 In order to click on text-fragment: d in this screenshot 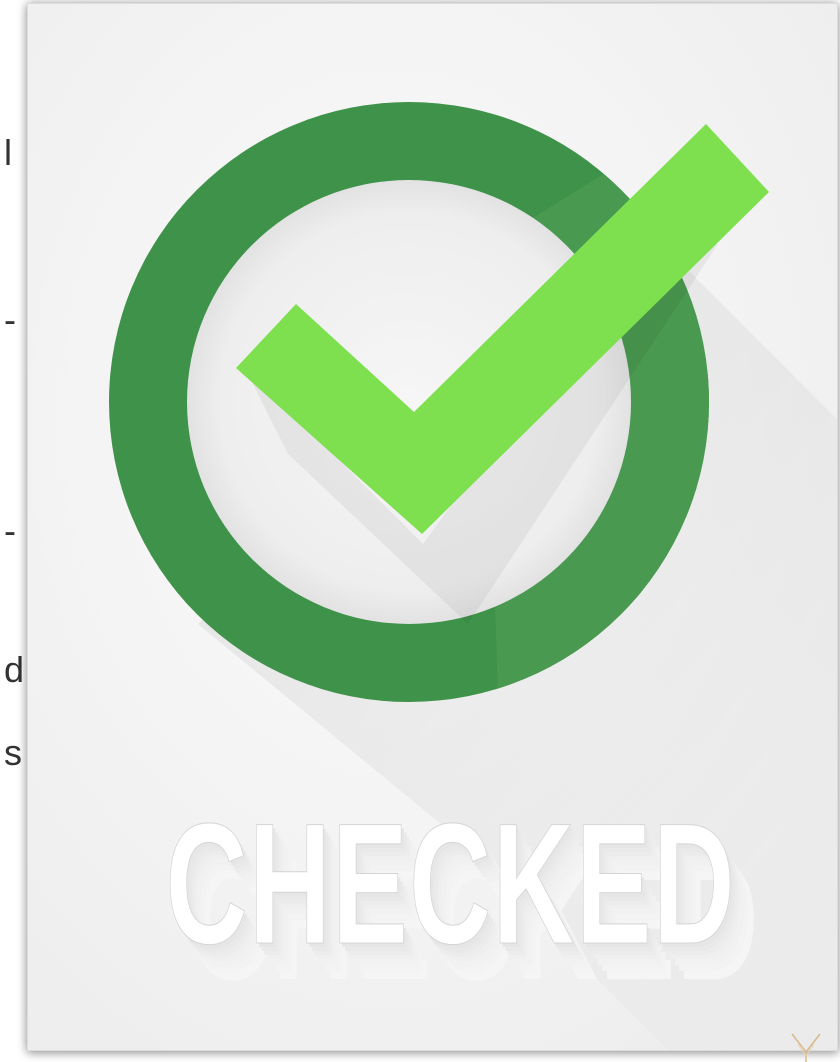, I will do `click(14, 669)`.